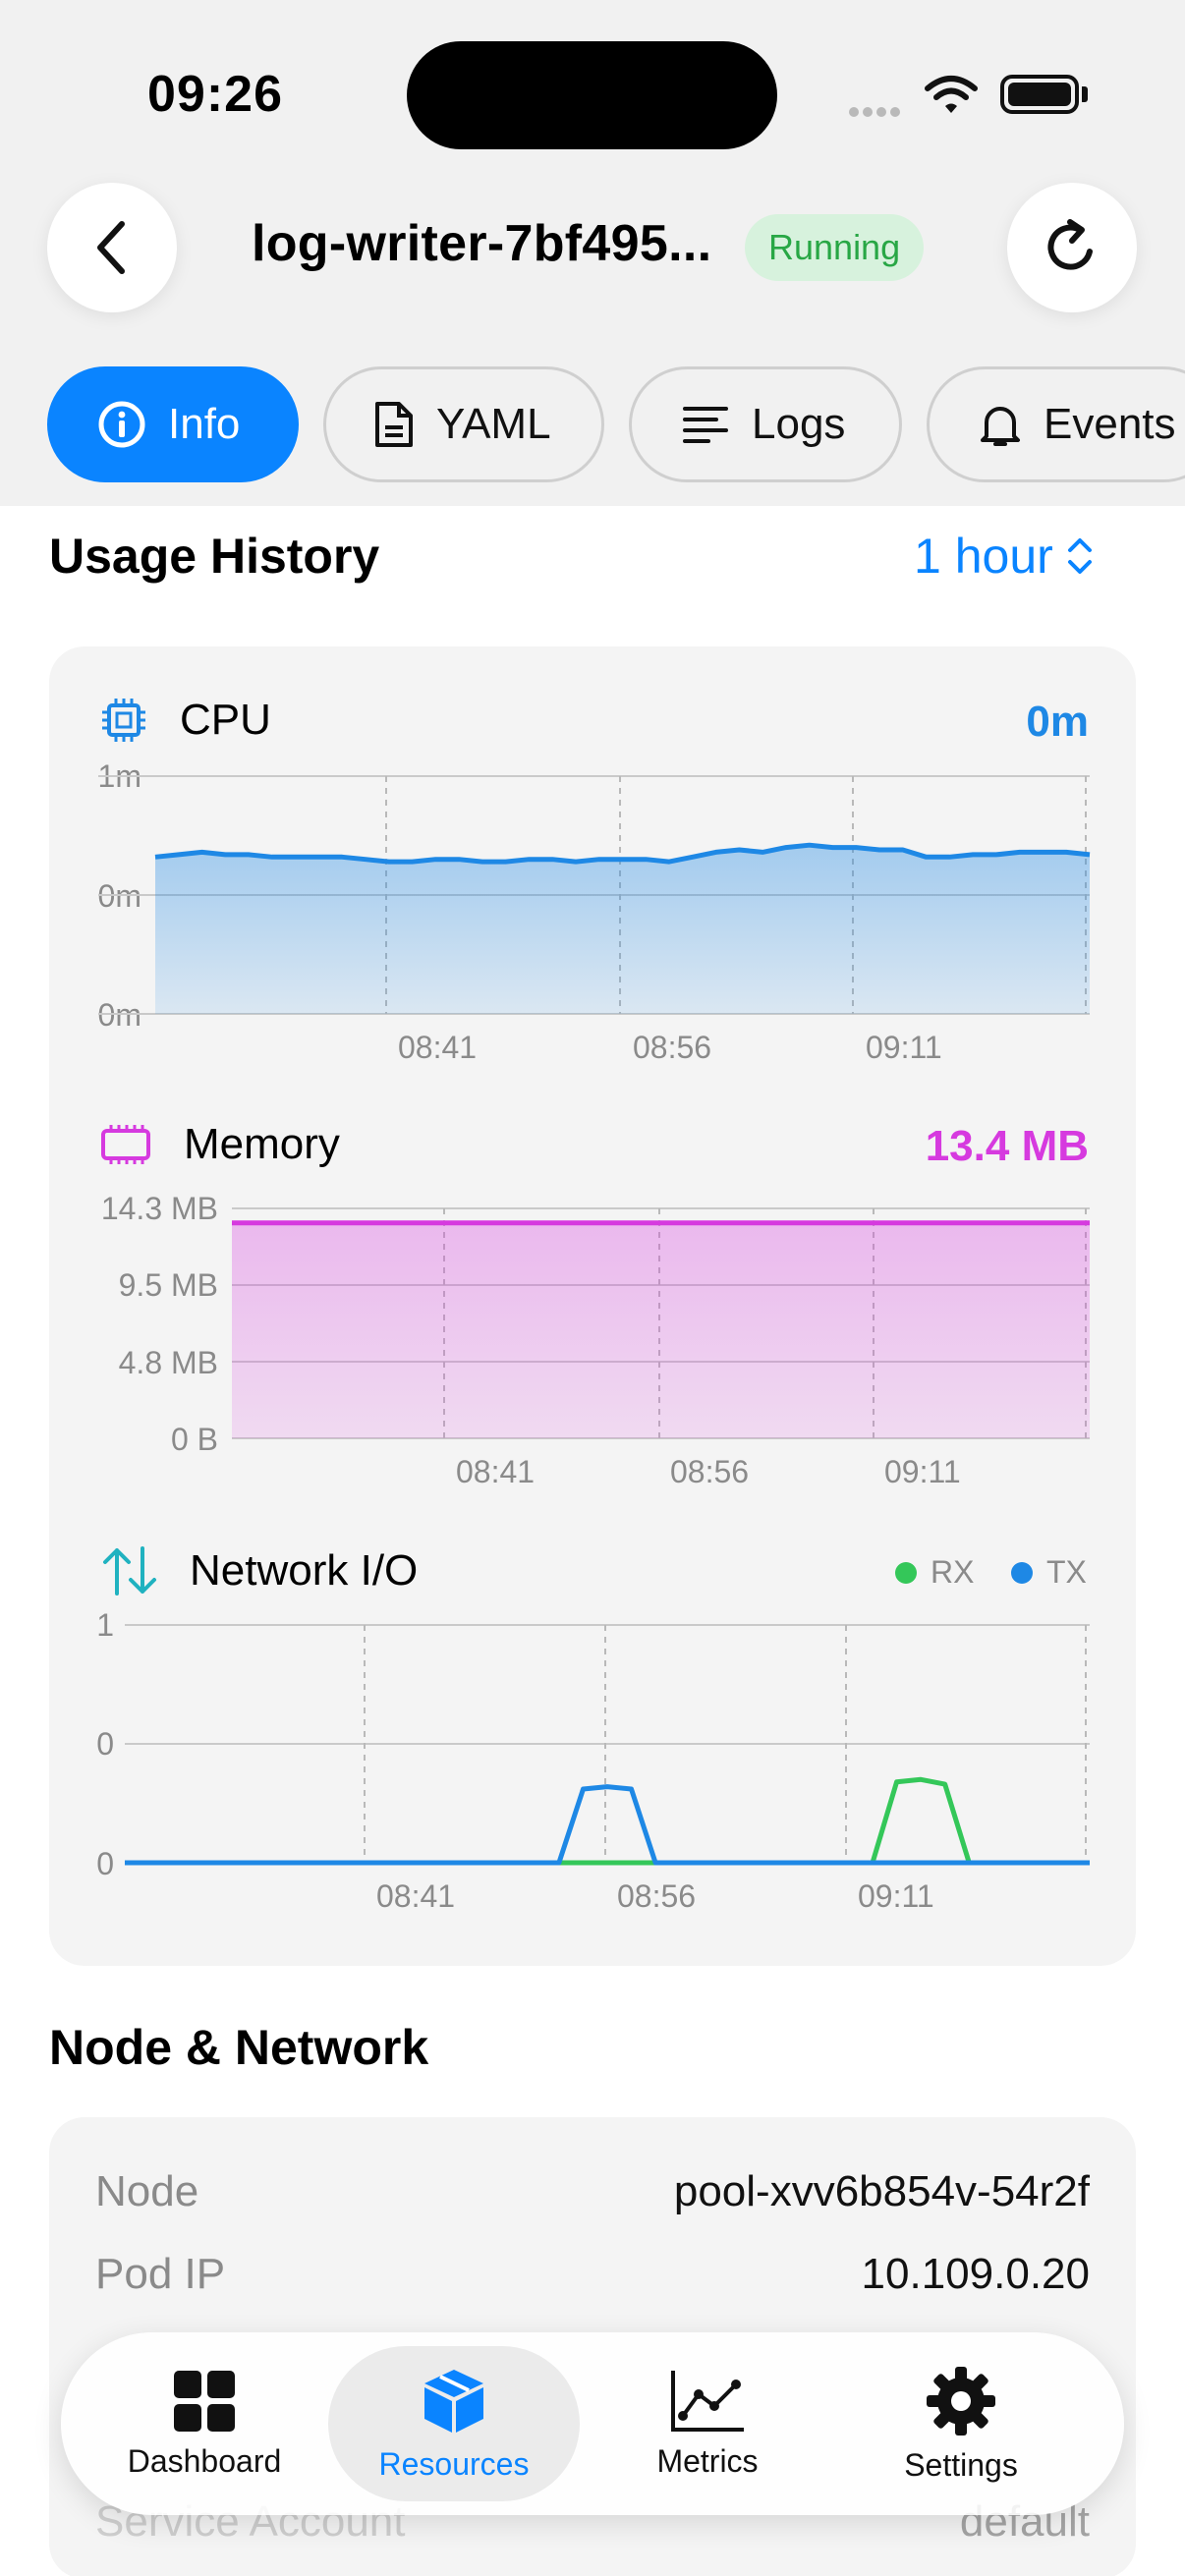  Describe the element at coordinates (608, 1825) in the screenshot. I see `network-tx-line` at that location.